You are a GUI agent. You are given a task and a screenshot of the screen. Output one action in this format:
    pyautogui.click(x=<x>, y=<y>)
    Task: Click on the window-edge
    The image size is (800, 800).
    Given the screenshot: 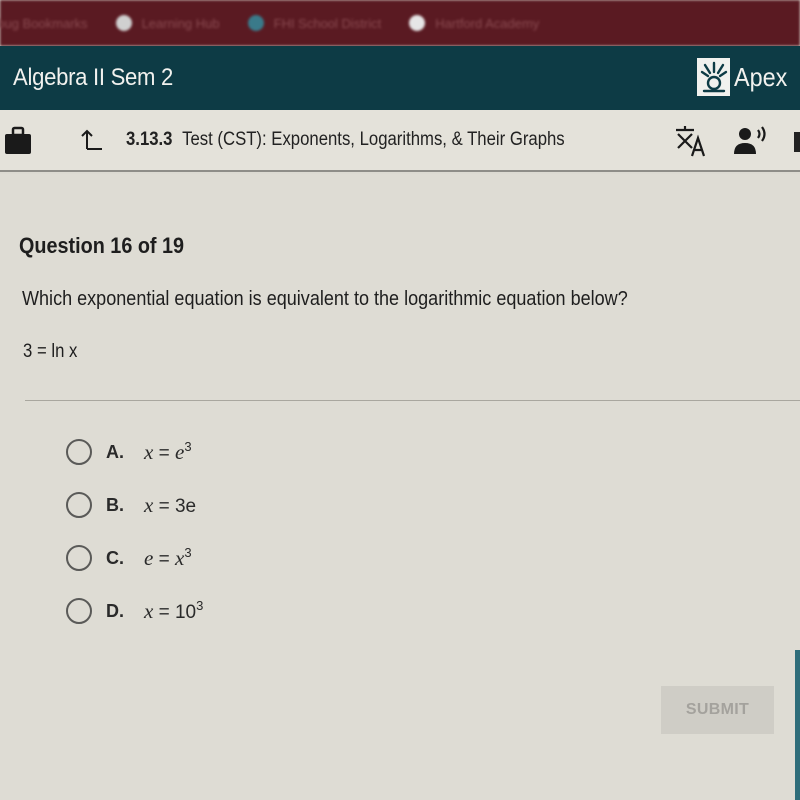 What is the action you would take?
    pyautogui.click(x=797, y=725)
    